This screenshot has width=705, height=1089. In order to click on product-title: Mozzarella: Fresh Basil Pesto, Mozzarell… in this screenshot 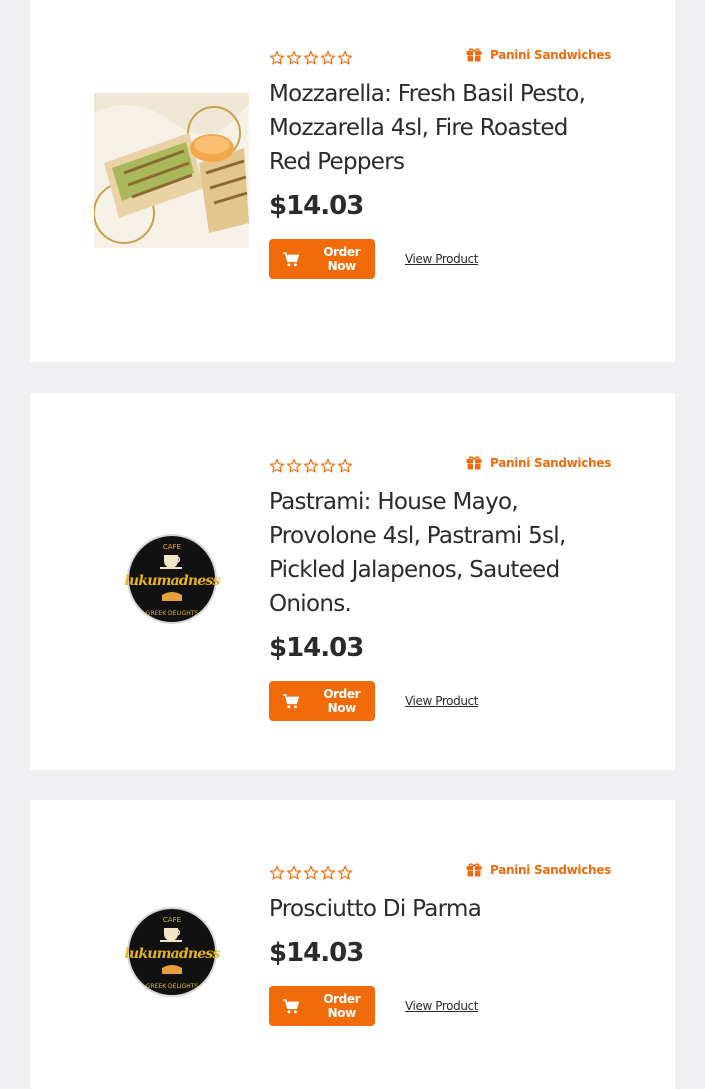, I will do `click(440, 128)`.